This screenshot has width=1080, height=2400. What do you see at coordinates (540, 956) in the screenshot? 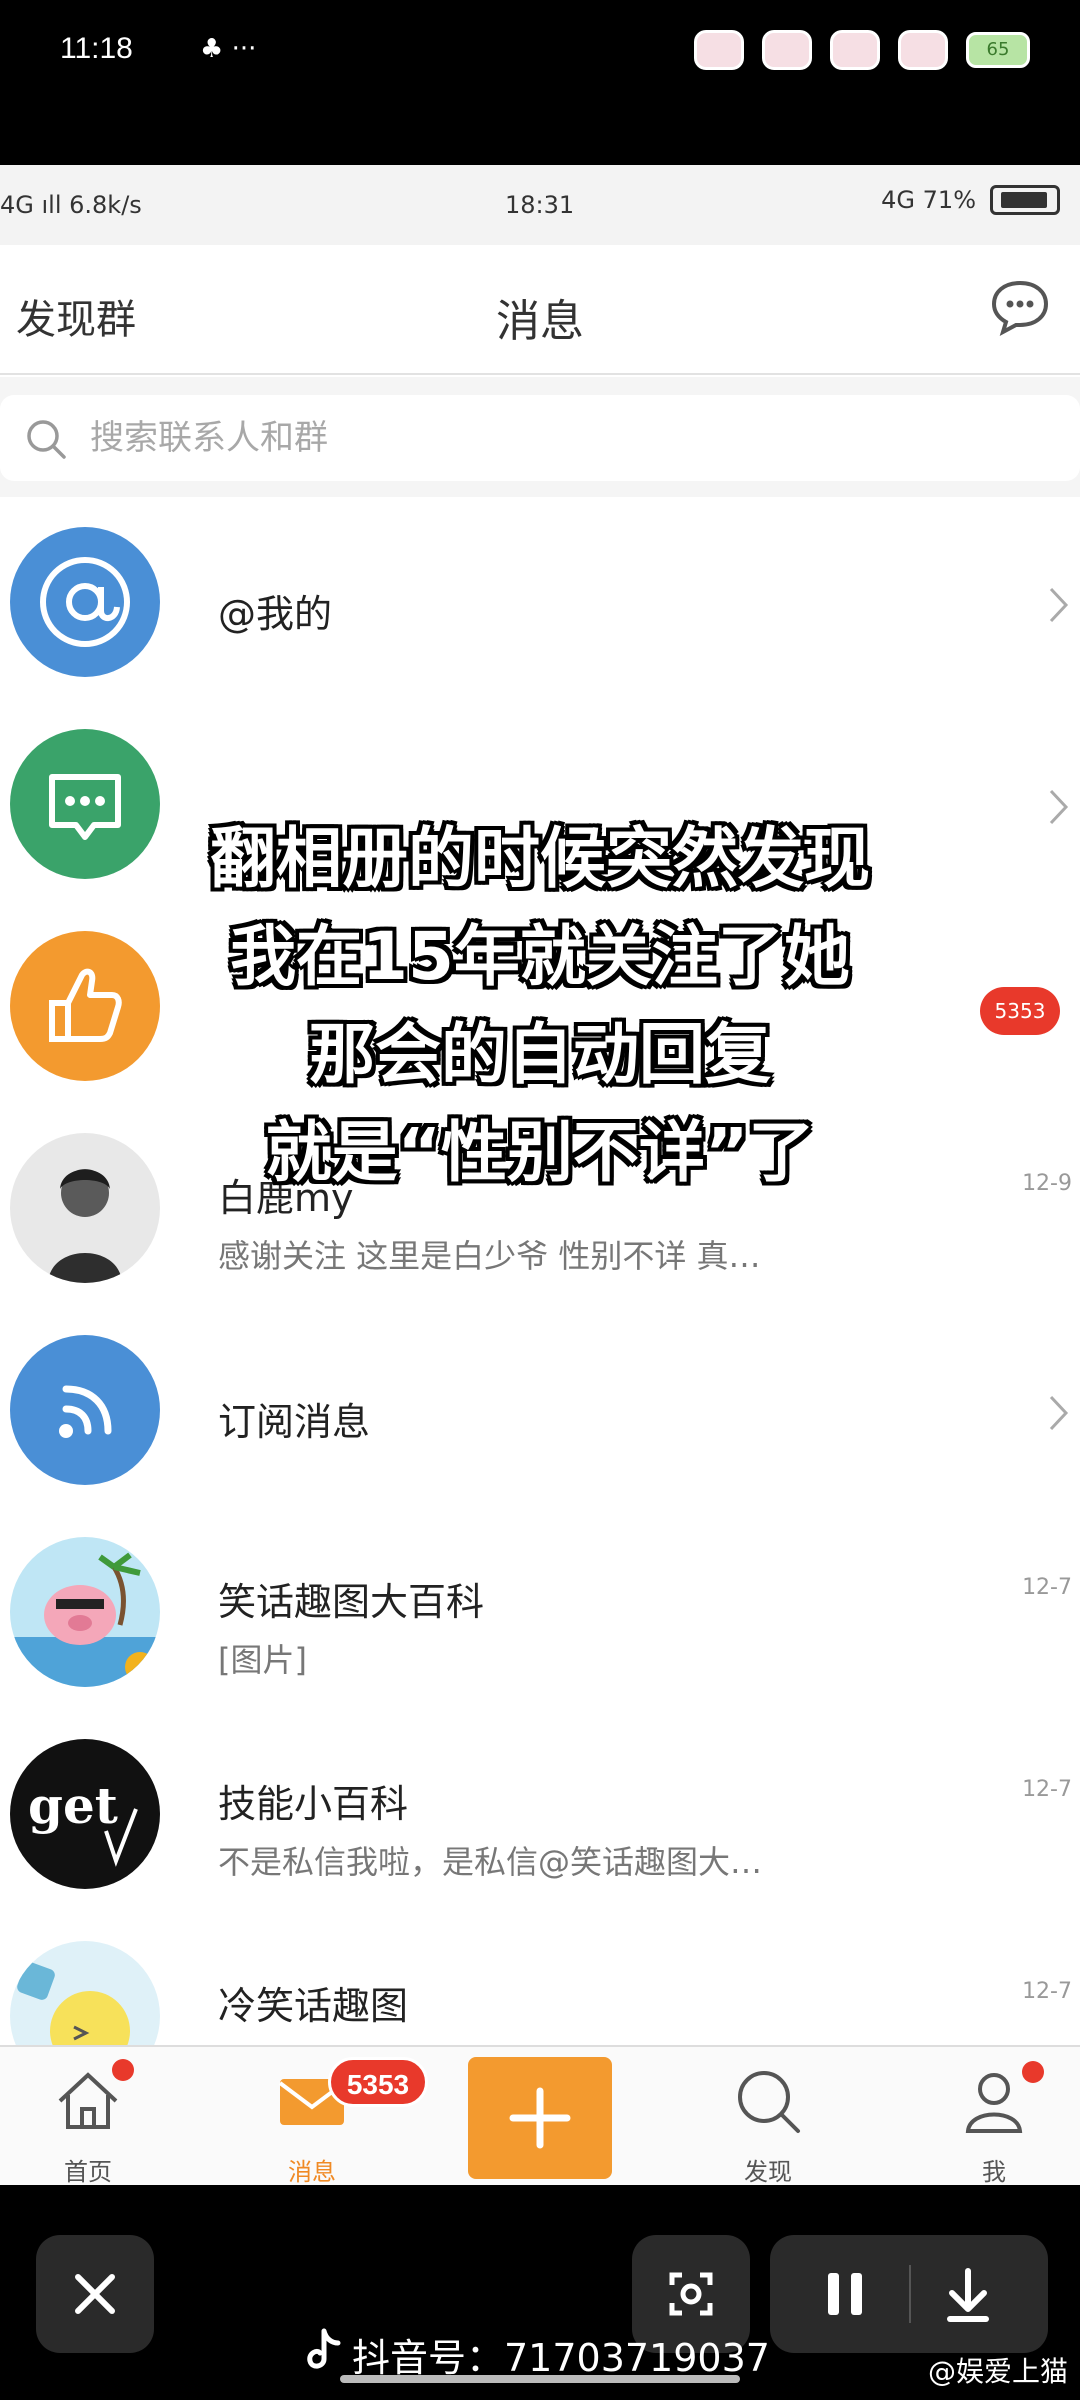
I see `caption-line: 我在15年就关注了她` at bounding box center [540, 956].